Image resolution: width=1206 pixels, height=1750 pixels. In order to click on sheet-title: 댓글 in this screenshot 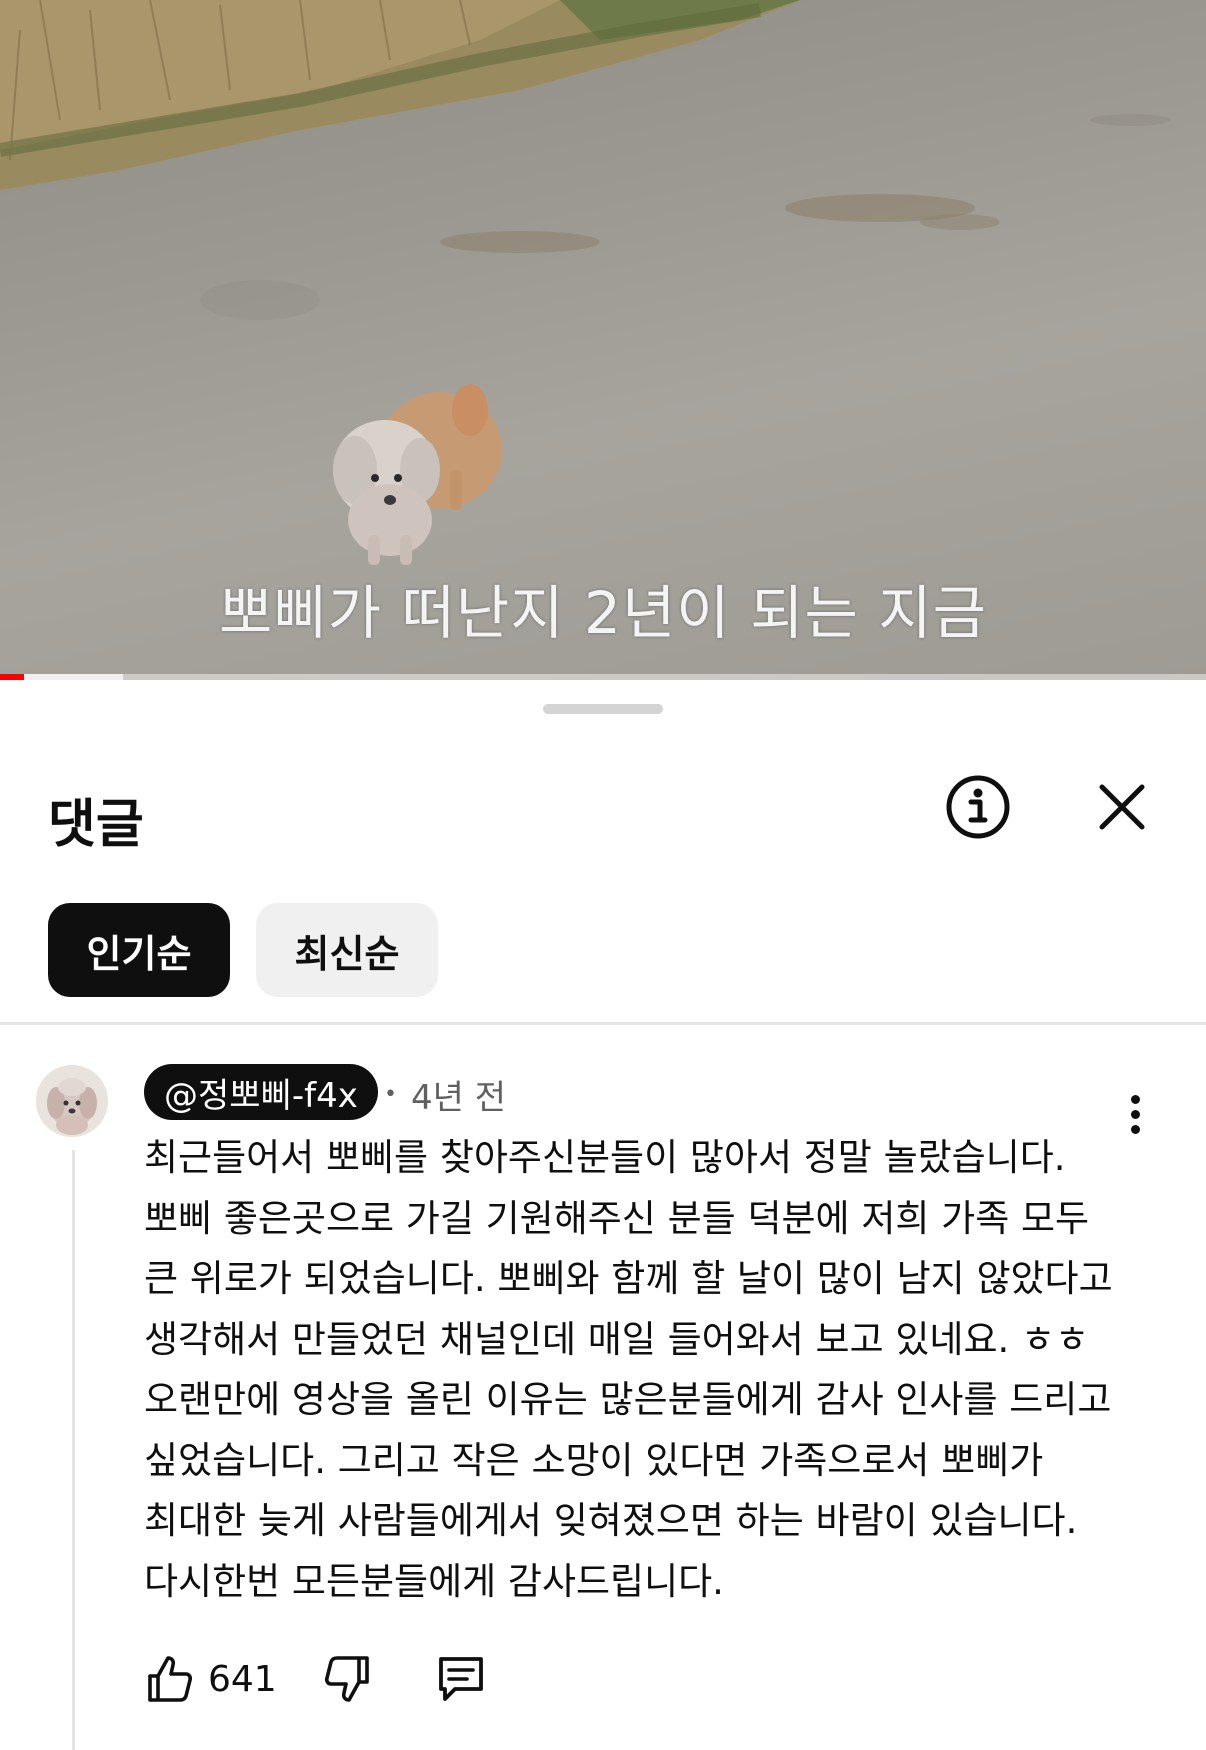, I will do `click(96, 825)`.